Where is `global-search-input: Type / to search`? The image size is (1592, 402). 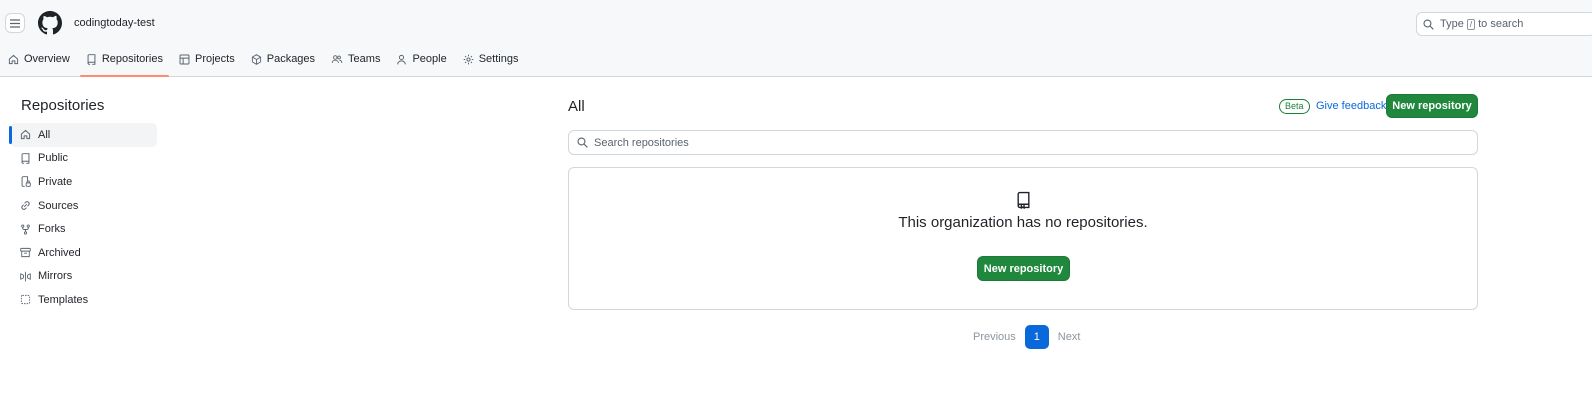
global-search-input: Type / to search is located at coordinates (1504, 24).